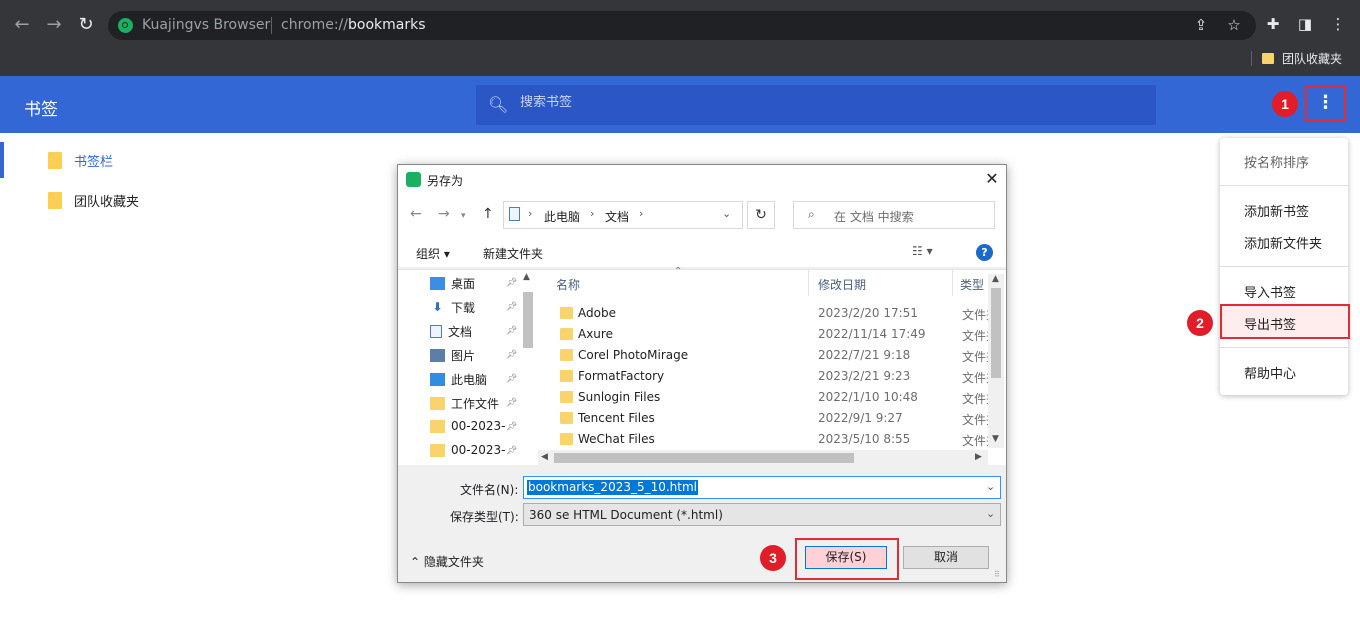  Describe the element at coordinates (1276, 210) in the screenshot. I see `menu-item-add-bookmark: 添加新书签` at that location.